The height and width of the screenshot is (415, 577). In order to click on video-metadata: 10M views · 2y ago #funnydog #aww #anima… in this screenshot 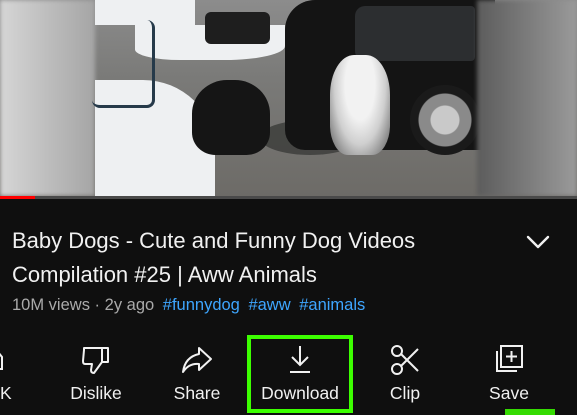, I will do `click(188, 305)`.